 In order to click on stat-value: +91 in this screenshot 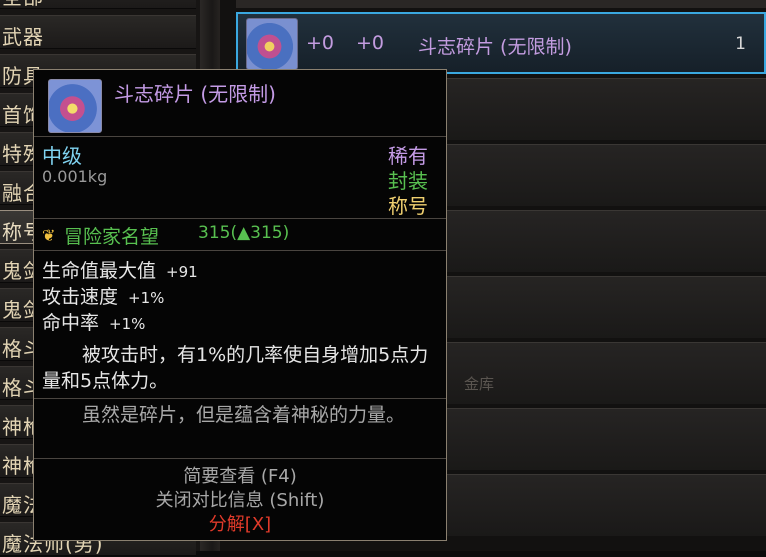, I will do `click(182, 272)`.